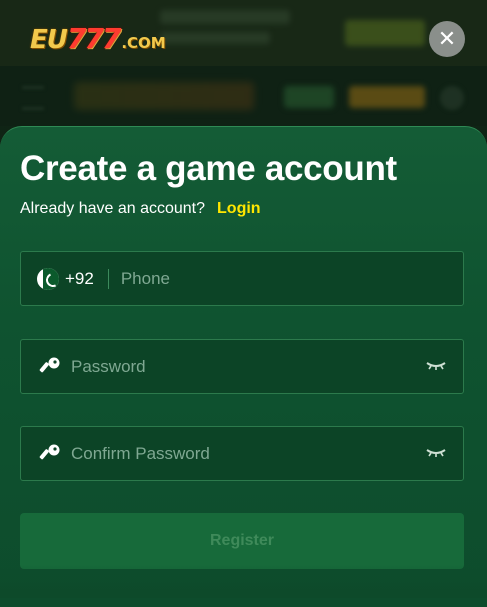 The image size is (487, 607). I want to click on register-button: Register, so click(242, 541).